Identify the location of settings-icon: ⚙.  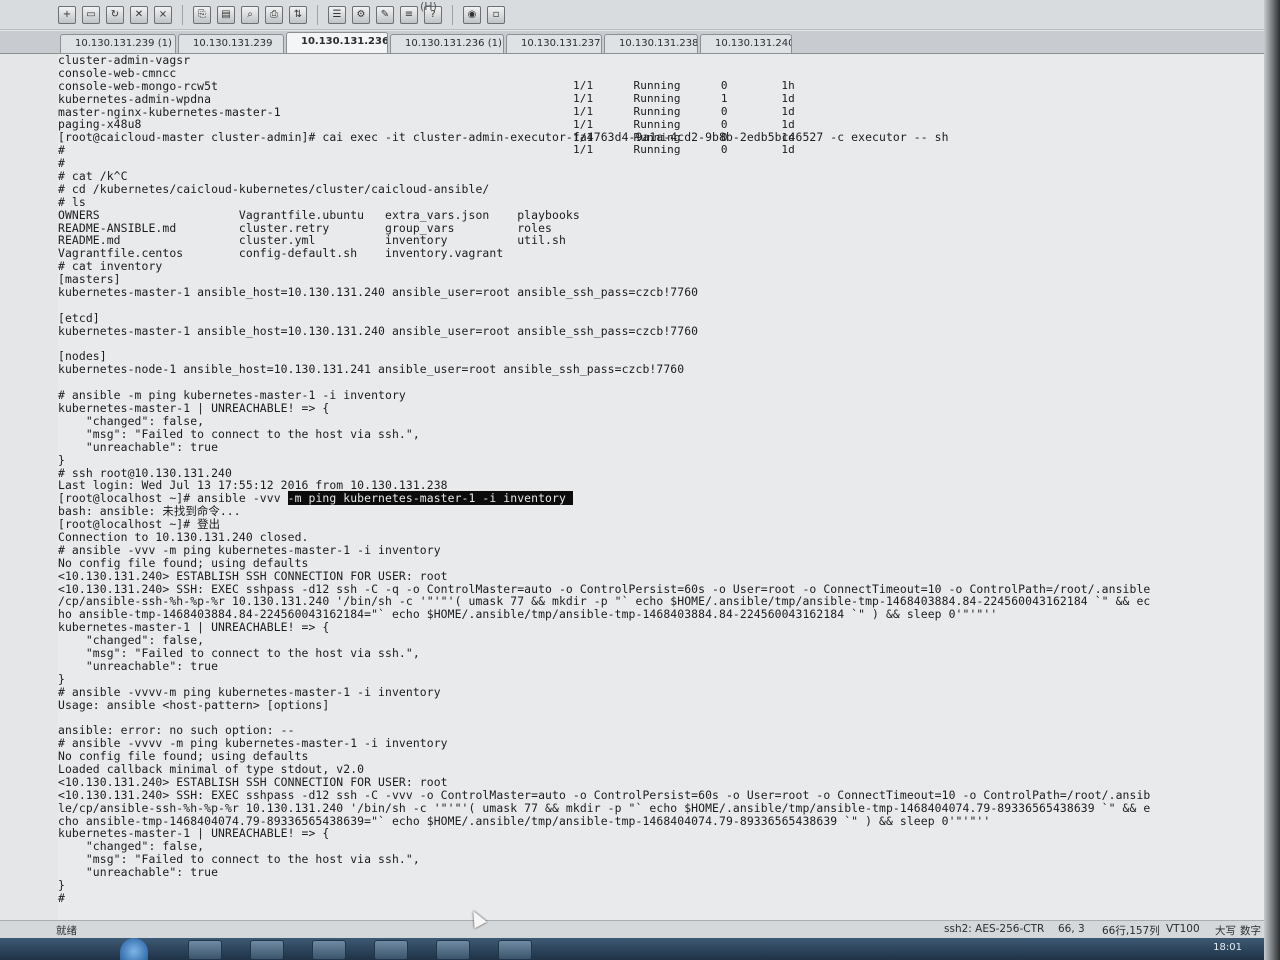
(361, 14).